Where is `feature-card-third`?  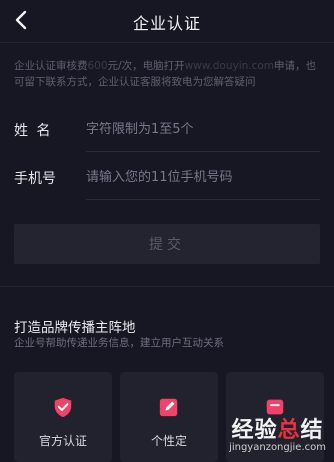 feature-card-third is located at coordinates (275, 417).